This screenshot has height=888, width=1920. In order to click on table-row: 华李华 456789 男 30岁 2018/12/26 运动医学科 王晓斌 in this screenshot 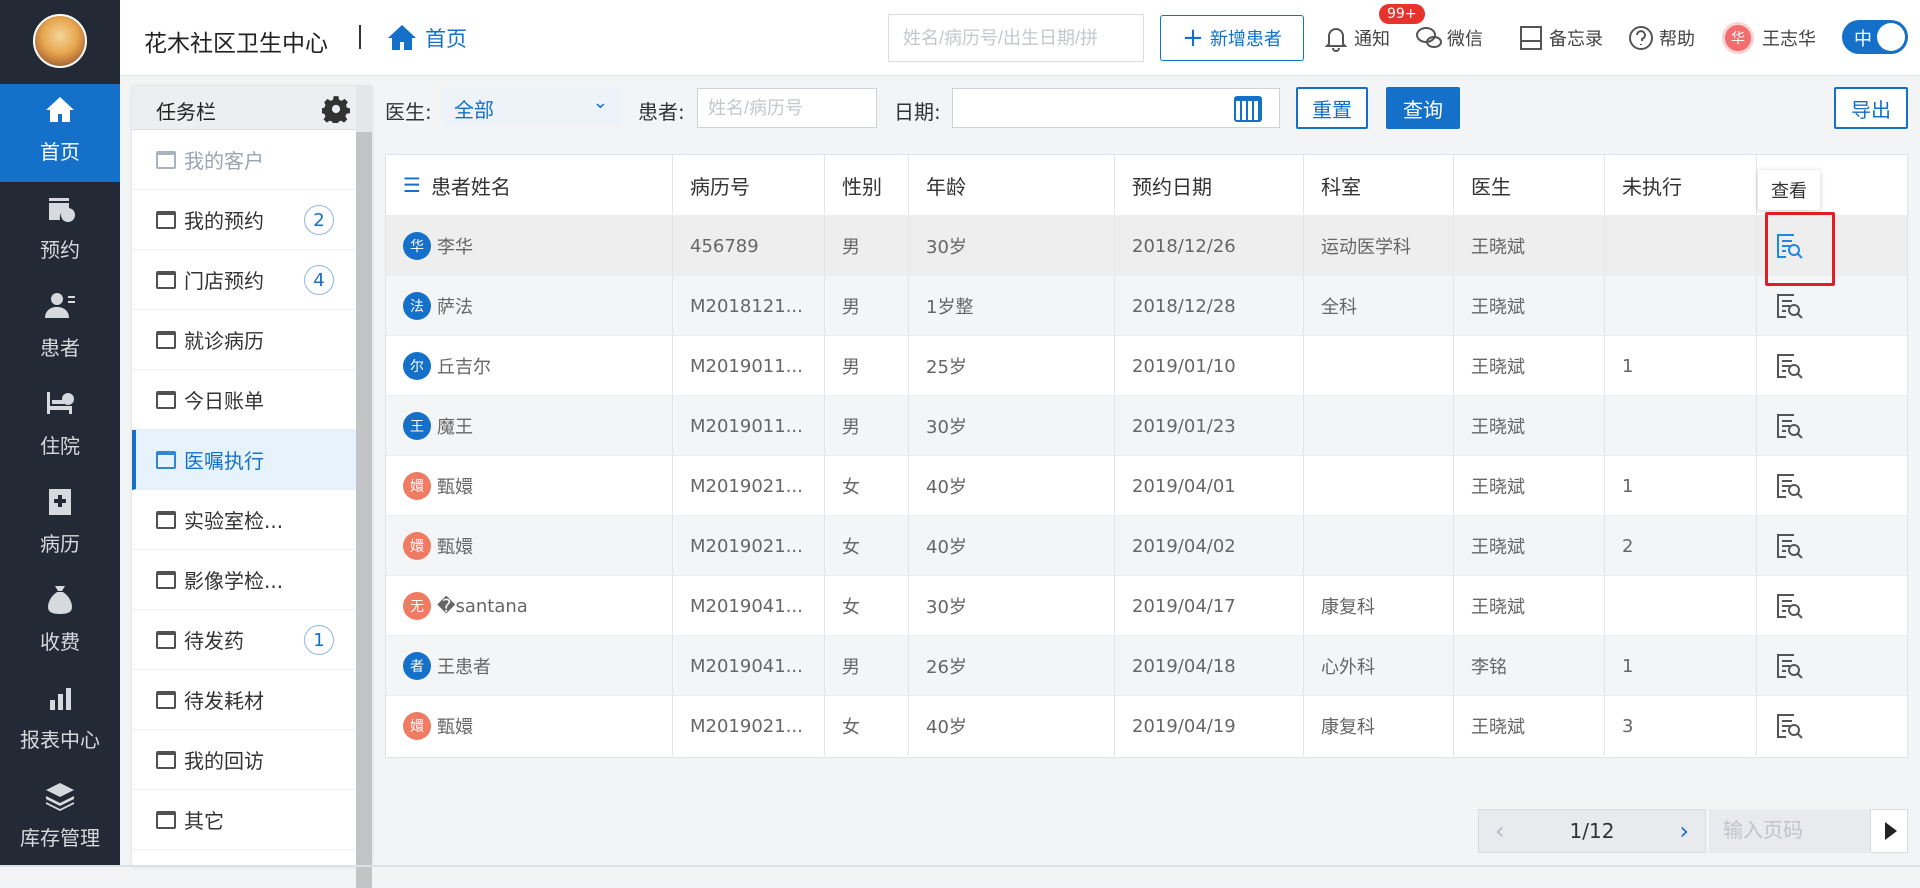, I will do `click(1146, 245)`.